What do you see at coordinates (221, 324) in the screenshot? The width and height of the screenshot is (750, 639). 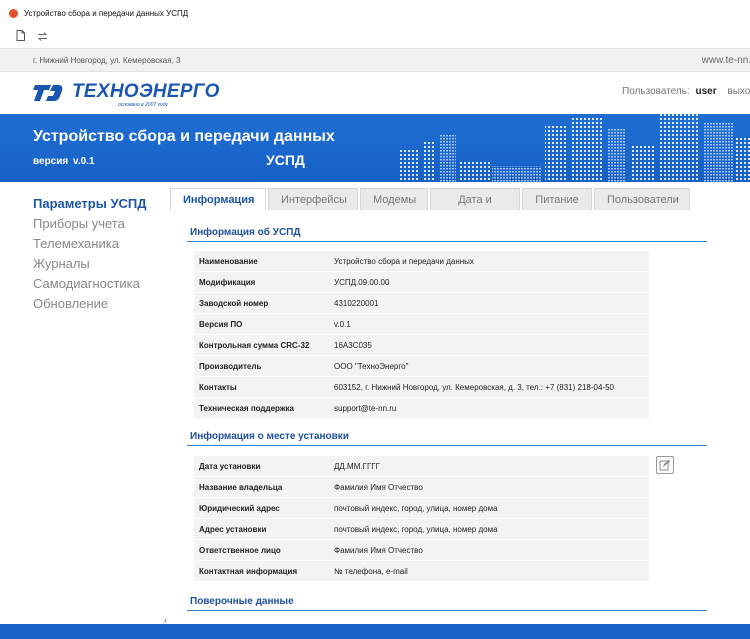 I see `row-key: Версия ПО` at bounding box center [221, 324].